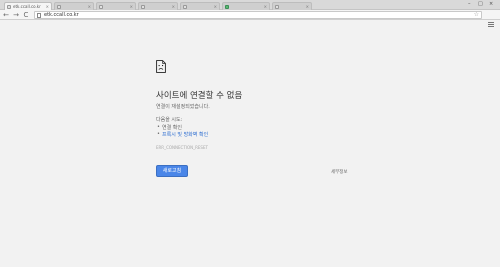  I want to click on page-icon, so click(39, 15).